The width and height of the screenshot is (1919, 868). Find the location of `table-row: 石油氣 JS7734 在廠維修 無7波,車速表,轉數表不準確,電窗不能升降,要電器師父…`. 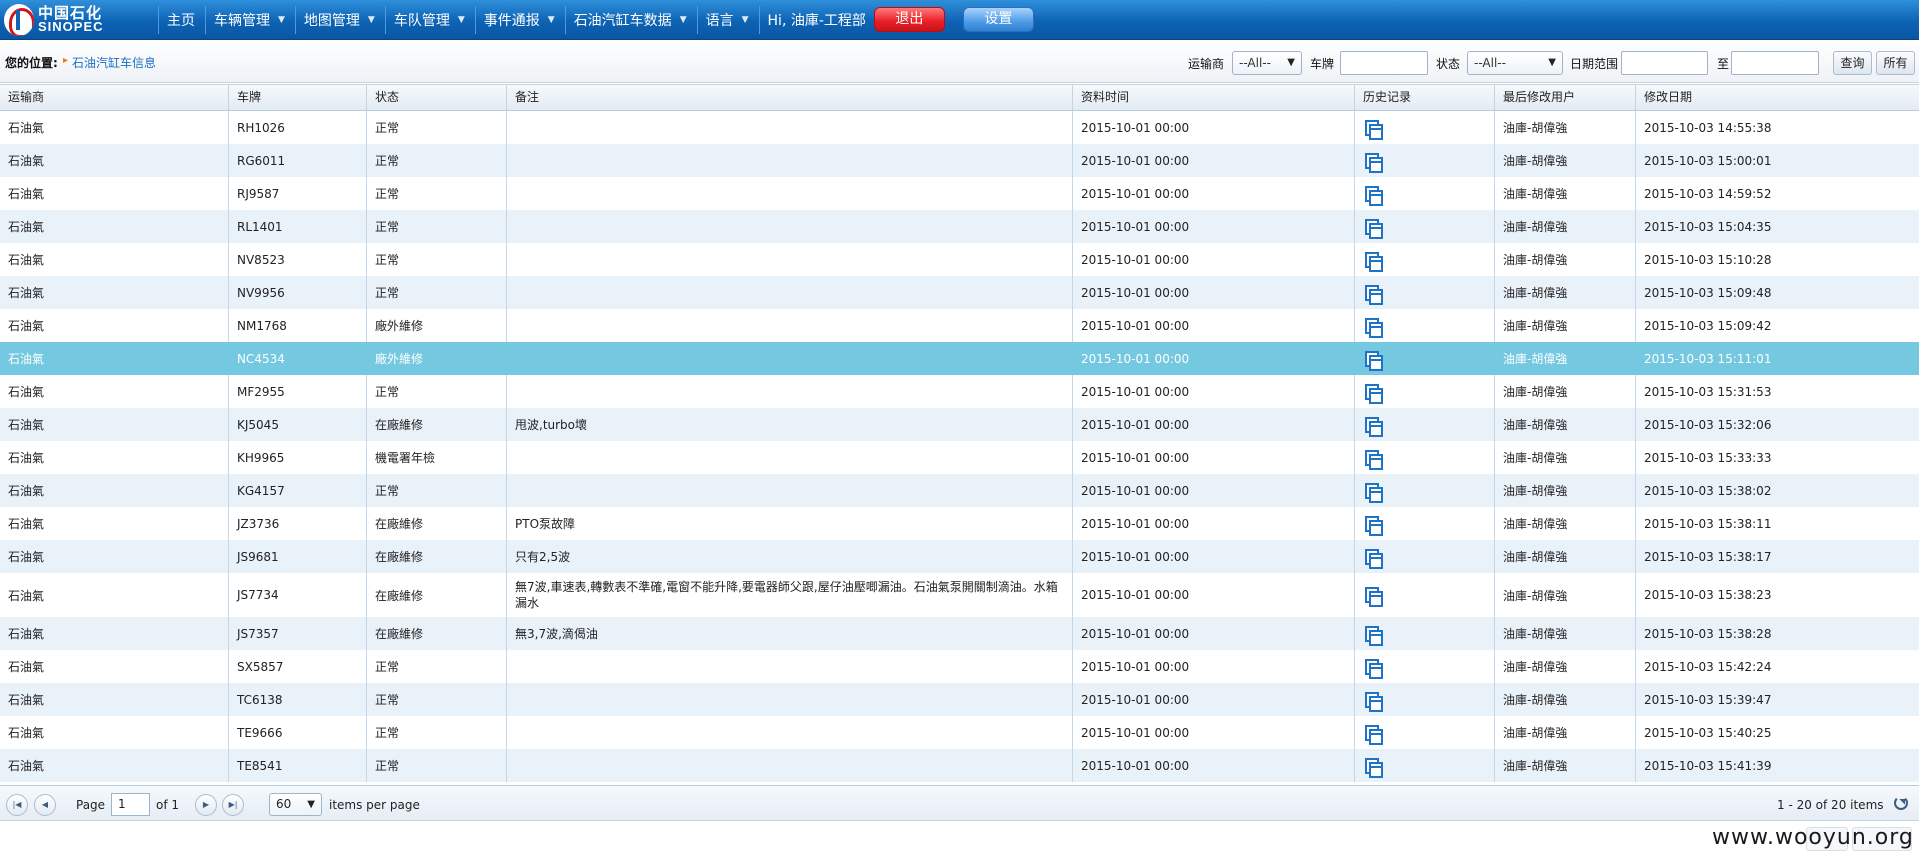

table-row: 石油氣 JS7734 在廠維修 無7波,車速表,轉數表不準確,電窗不能升降,要電器師父… is located at coordinates (959, 595).